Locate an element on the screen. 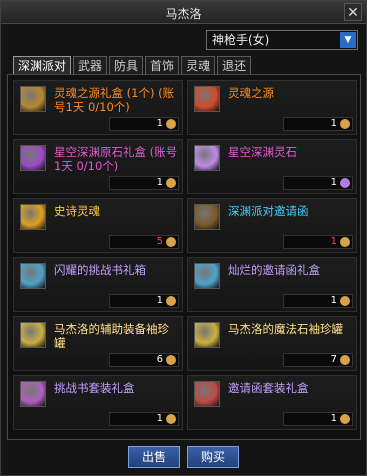 The height and width of the screenshot is (476, 367). shop-item: 星空深渊灵石 1 is located at coordinates (272, 166).